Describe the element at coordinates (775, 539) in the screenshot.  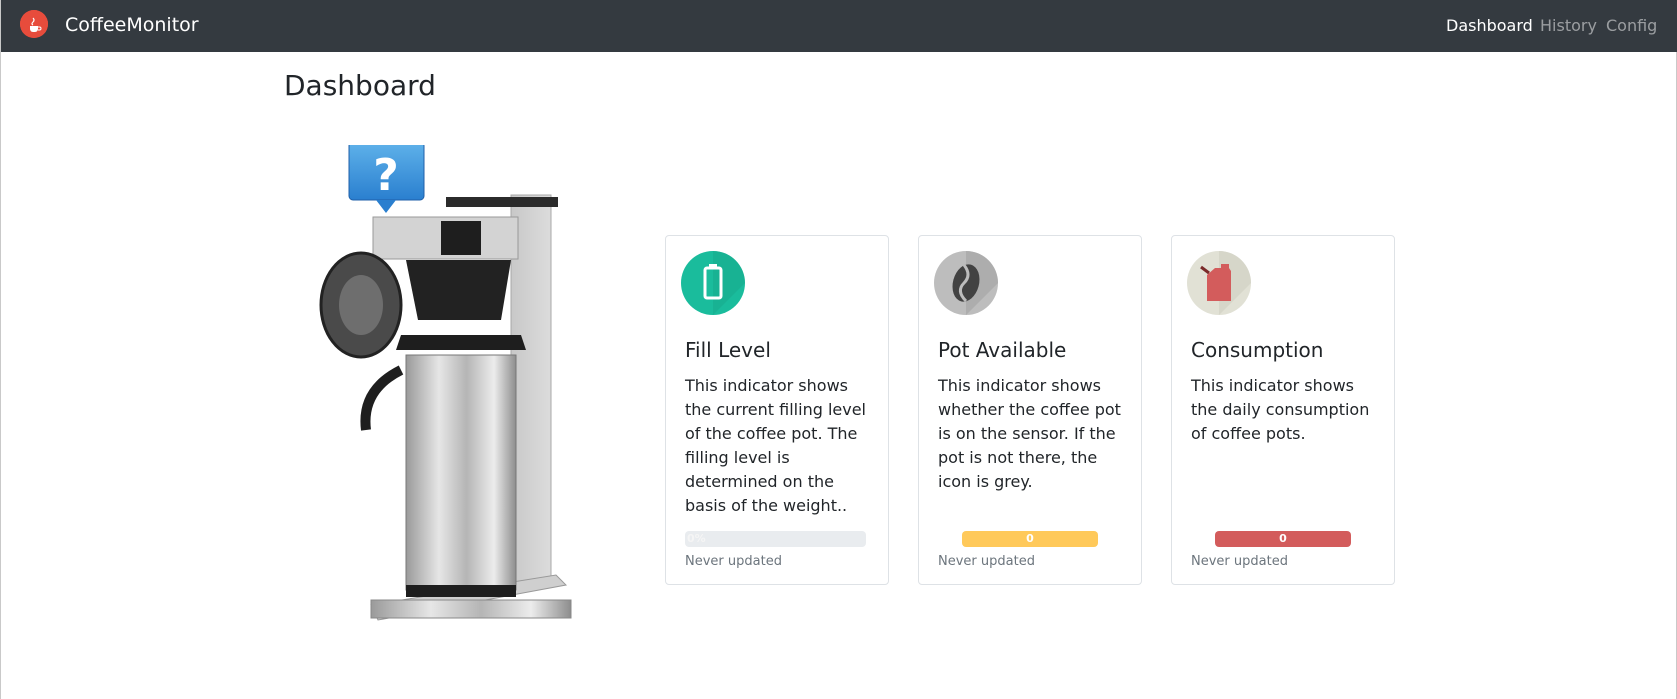
I see `fill-level-progress: 0%` at that location.